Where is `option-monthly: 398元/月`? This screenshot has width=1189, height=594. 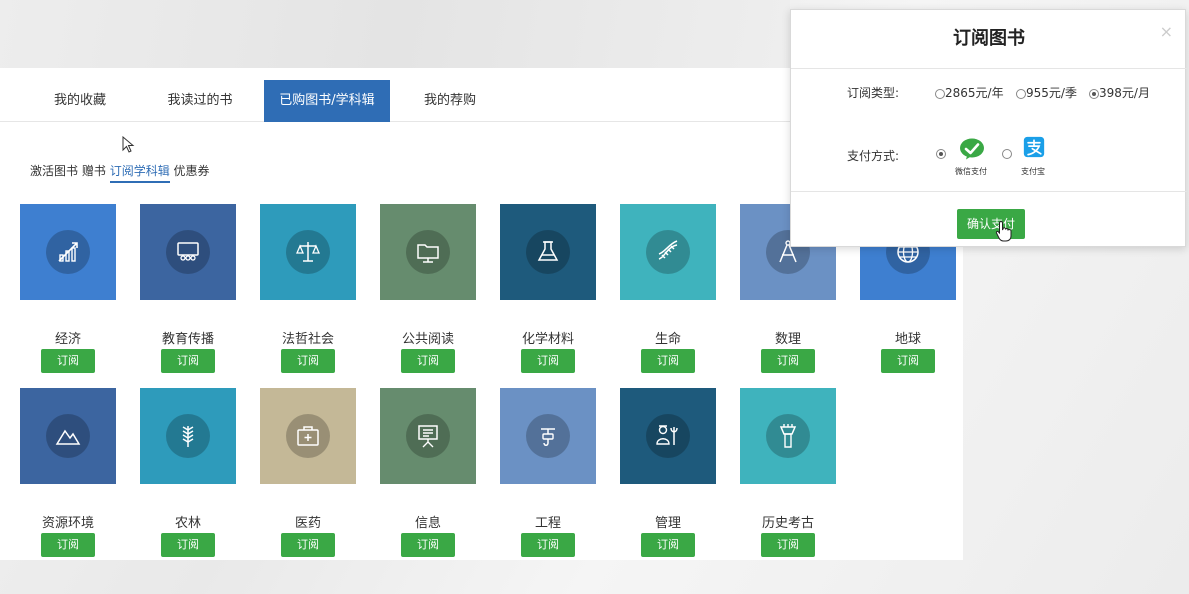 option-monthly: 398元/月 is located at coordinates (1119, 92).